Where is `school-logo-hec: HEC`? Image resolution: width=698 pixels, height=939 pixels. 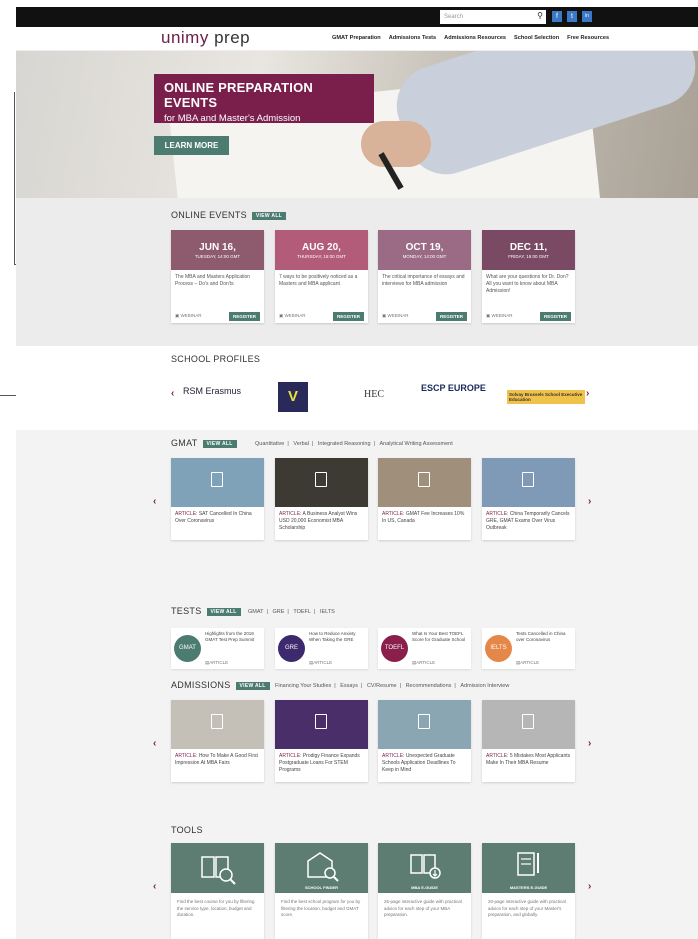
school-logo-hec: HEC is located at coordinates (374, 394).